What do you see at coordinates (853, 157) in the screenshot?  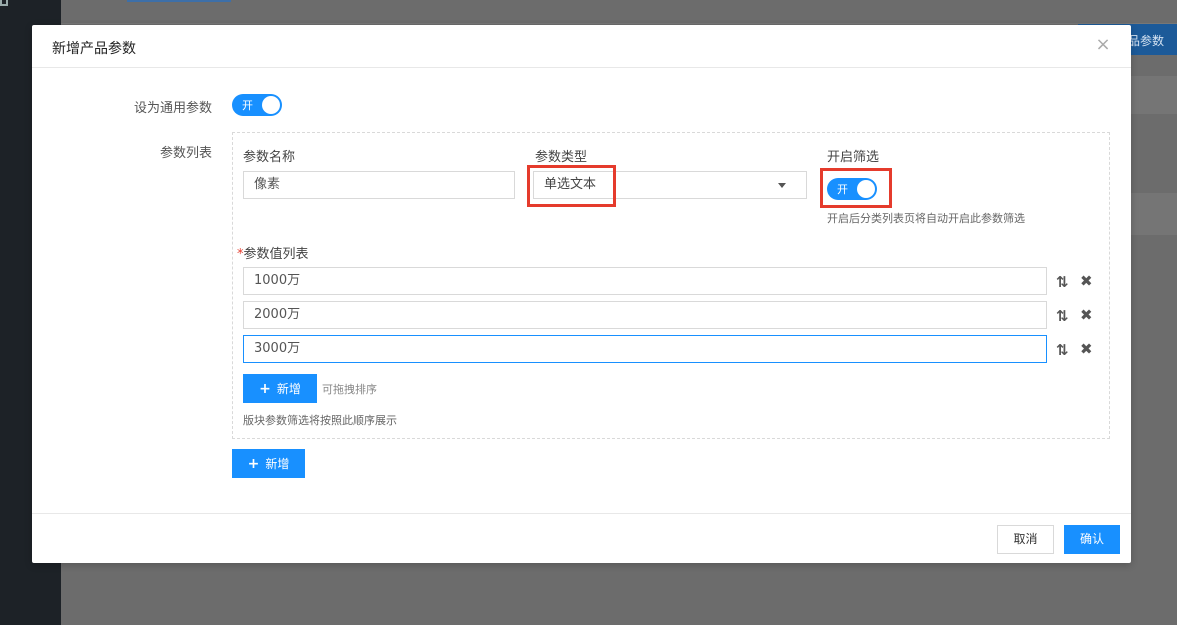 I see `filter-title: 开启筛选` at bounding box center [853, 157].